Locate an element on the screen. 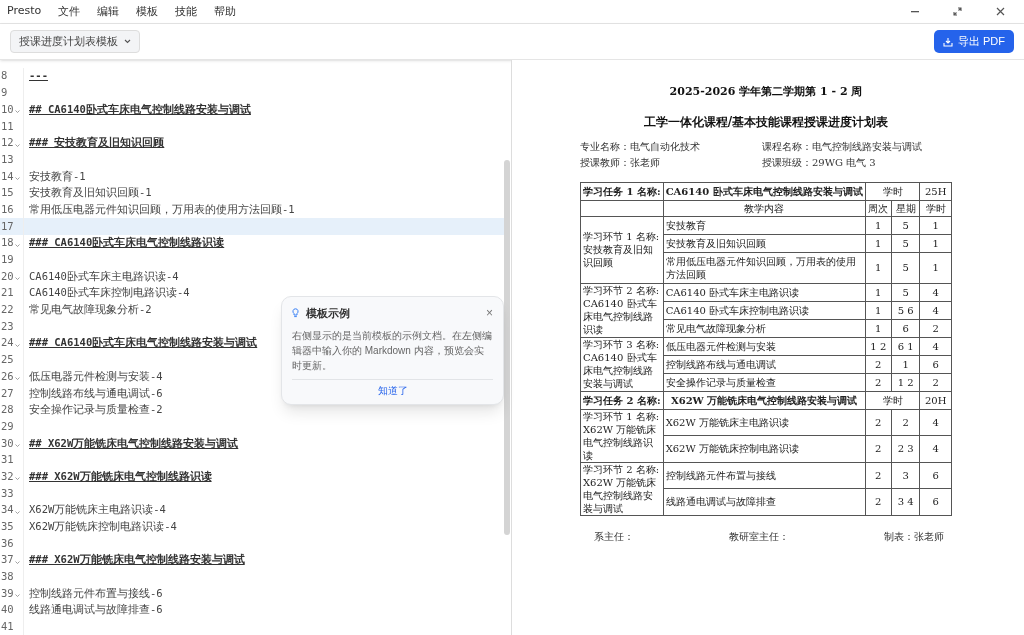  line-number: 32 is located at coordinates (7, 476).